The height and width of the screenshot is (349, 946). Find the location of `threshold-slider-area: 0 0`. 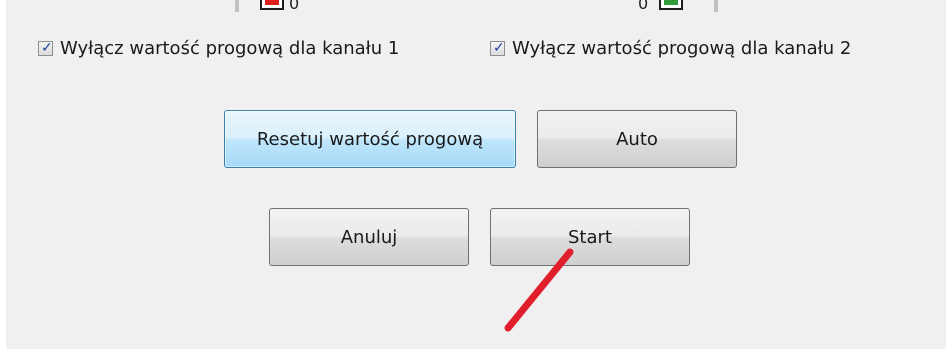

threshold-slider-area: 0 0 is located at coordinates (476, 7).